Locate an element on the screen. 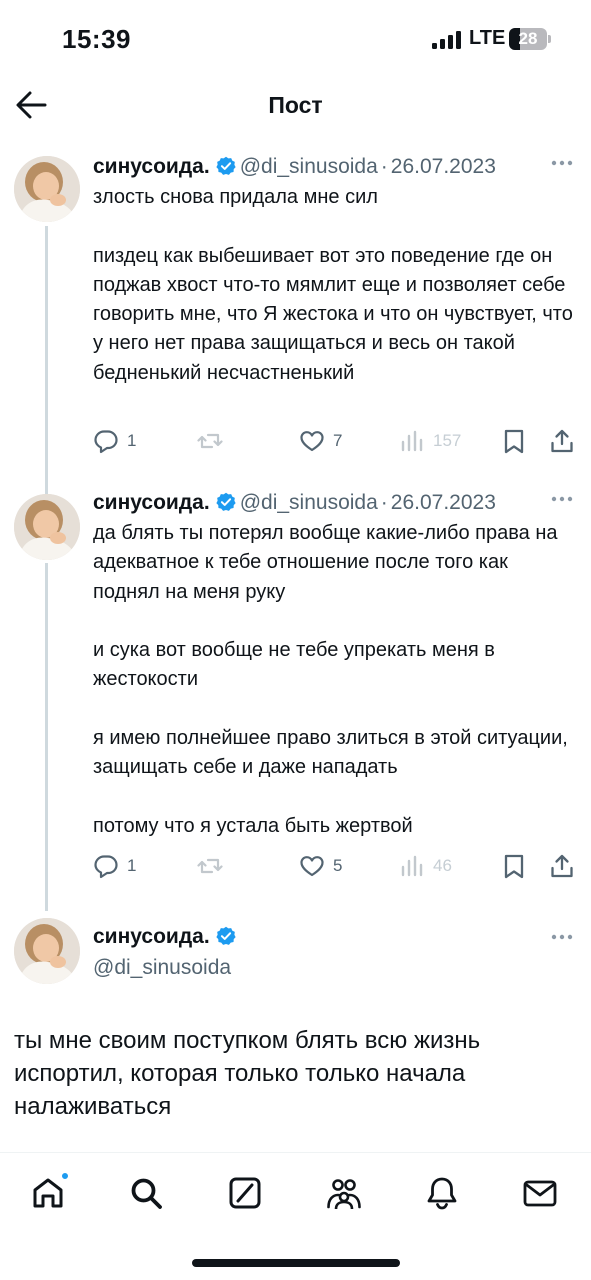  search-icon is located at coordinates (146, 1193).